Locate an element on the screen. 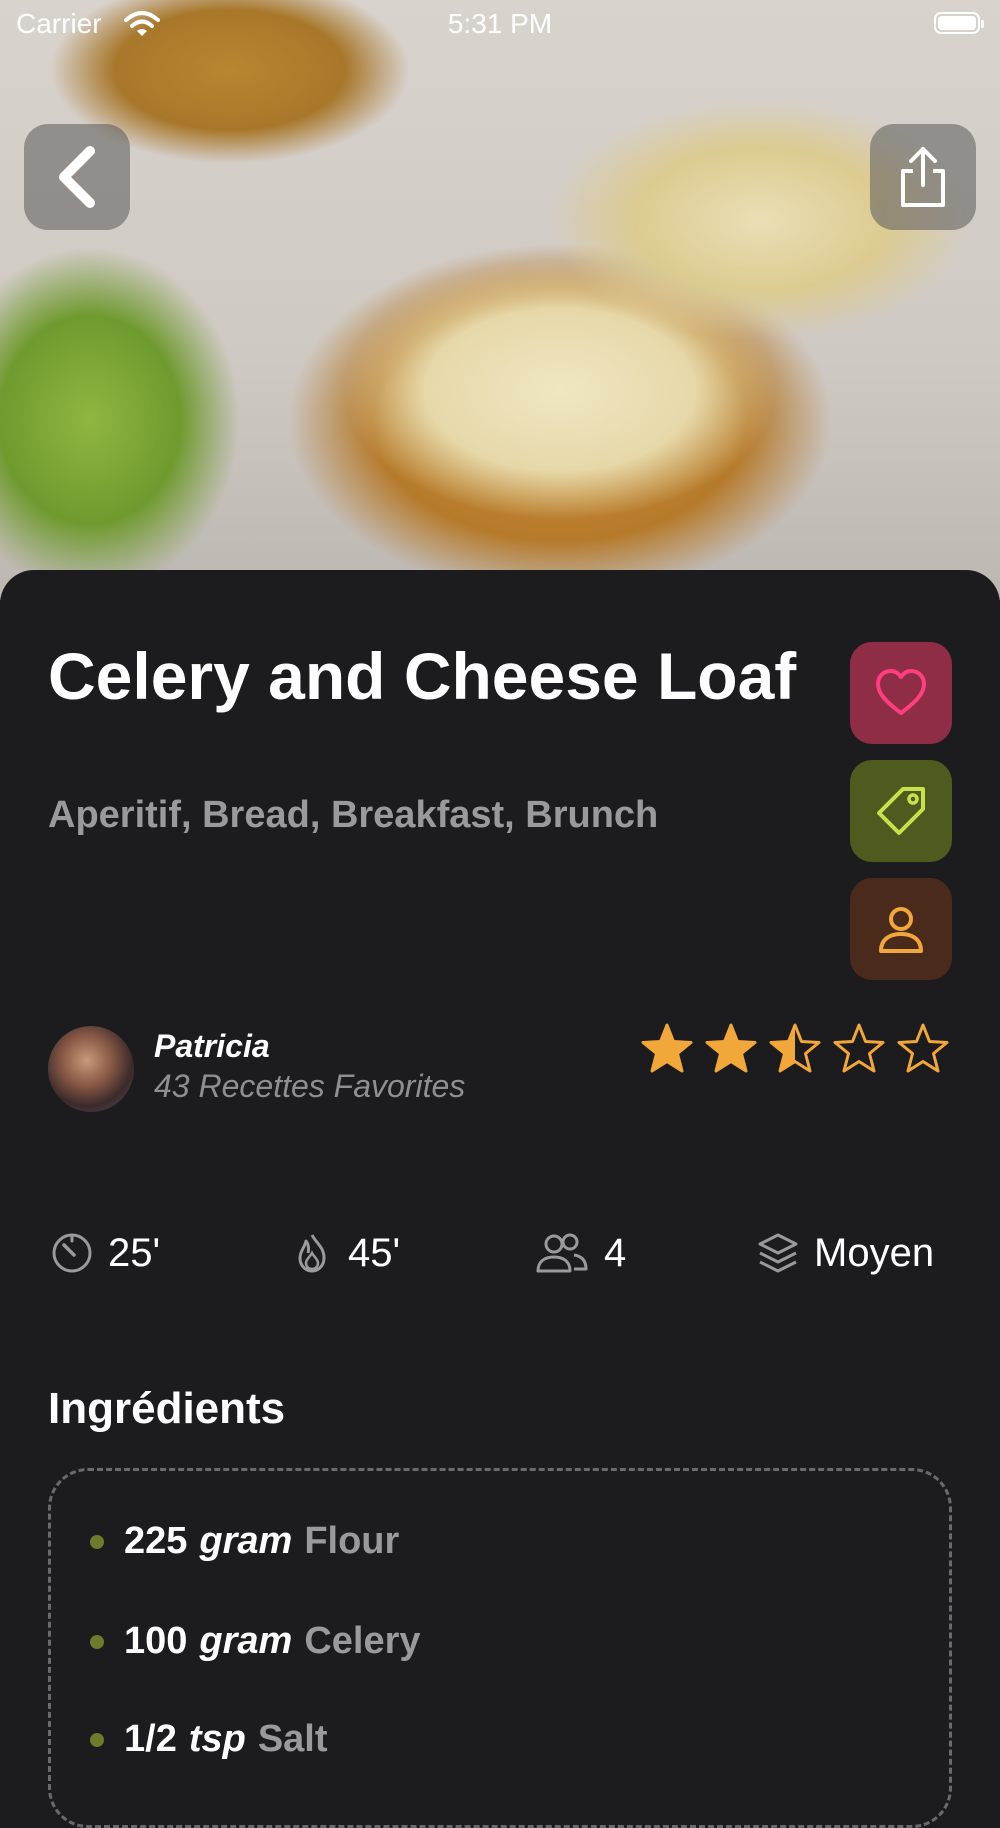 The width and height of the screenshot is (1000, 1828). author-favorites-count: 43 Recettes Favorites is located at coordinates (310, 1086).